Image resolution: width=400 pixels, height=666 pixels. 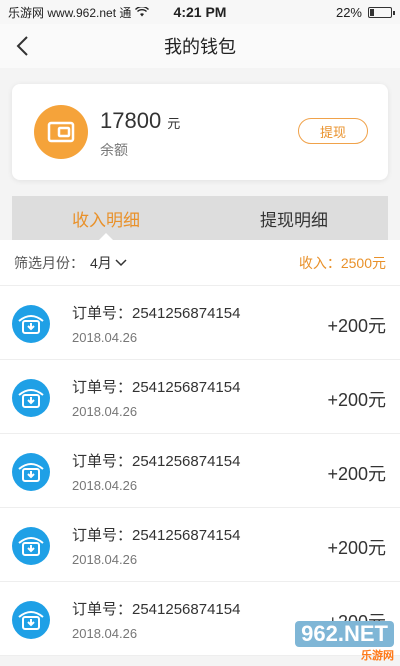 I want to click on balance-amount: 17800 元, so click(x=140, y=121).